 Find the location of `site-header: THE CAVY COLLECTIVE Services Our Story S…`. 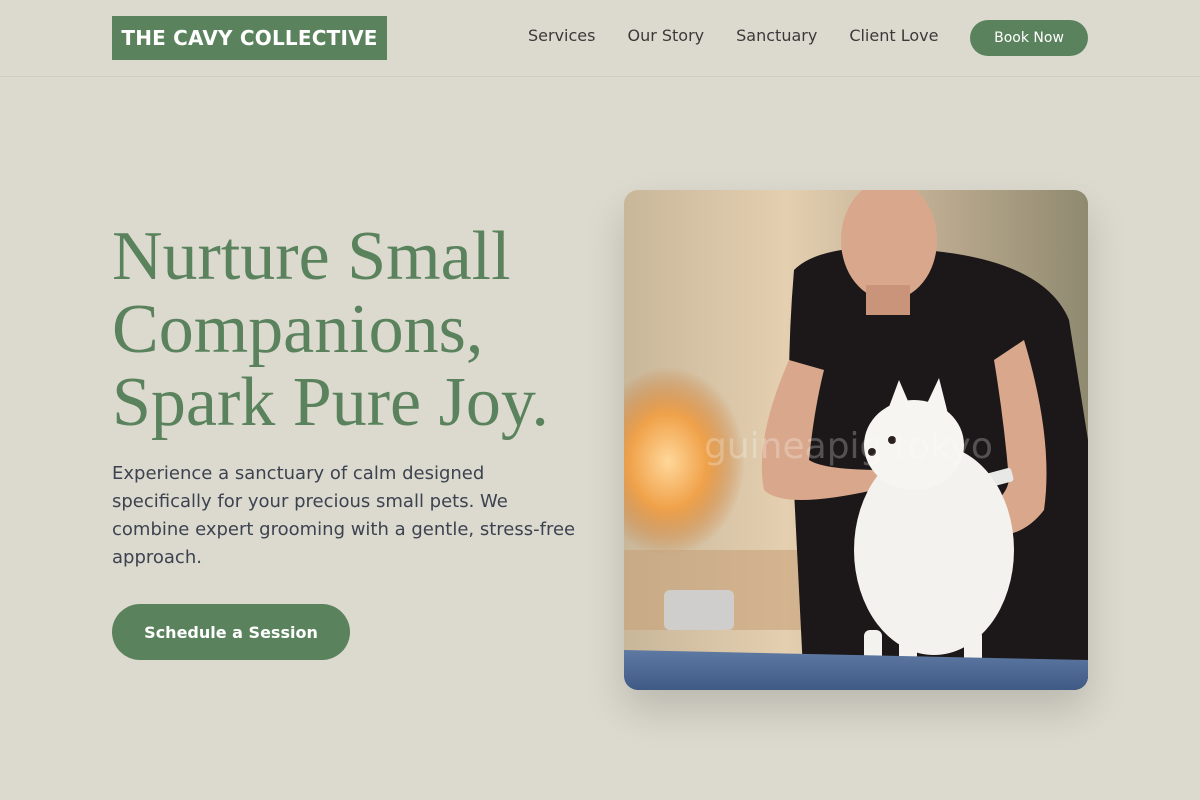

site-header: THE CAVY COLLECTIVE Services Our Story S… is located at coordinates (600, 38).